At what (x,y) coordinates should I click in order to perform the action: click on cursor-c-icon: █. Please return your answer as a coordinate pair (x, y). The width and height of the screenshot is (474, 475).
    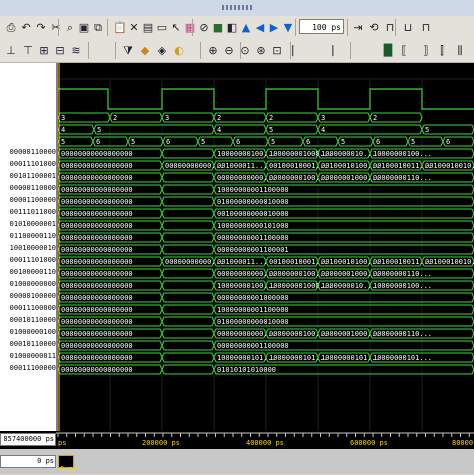
    Looking at the image, I should click on (388, 50).